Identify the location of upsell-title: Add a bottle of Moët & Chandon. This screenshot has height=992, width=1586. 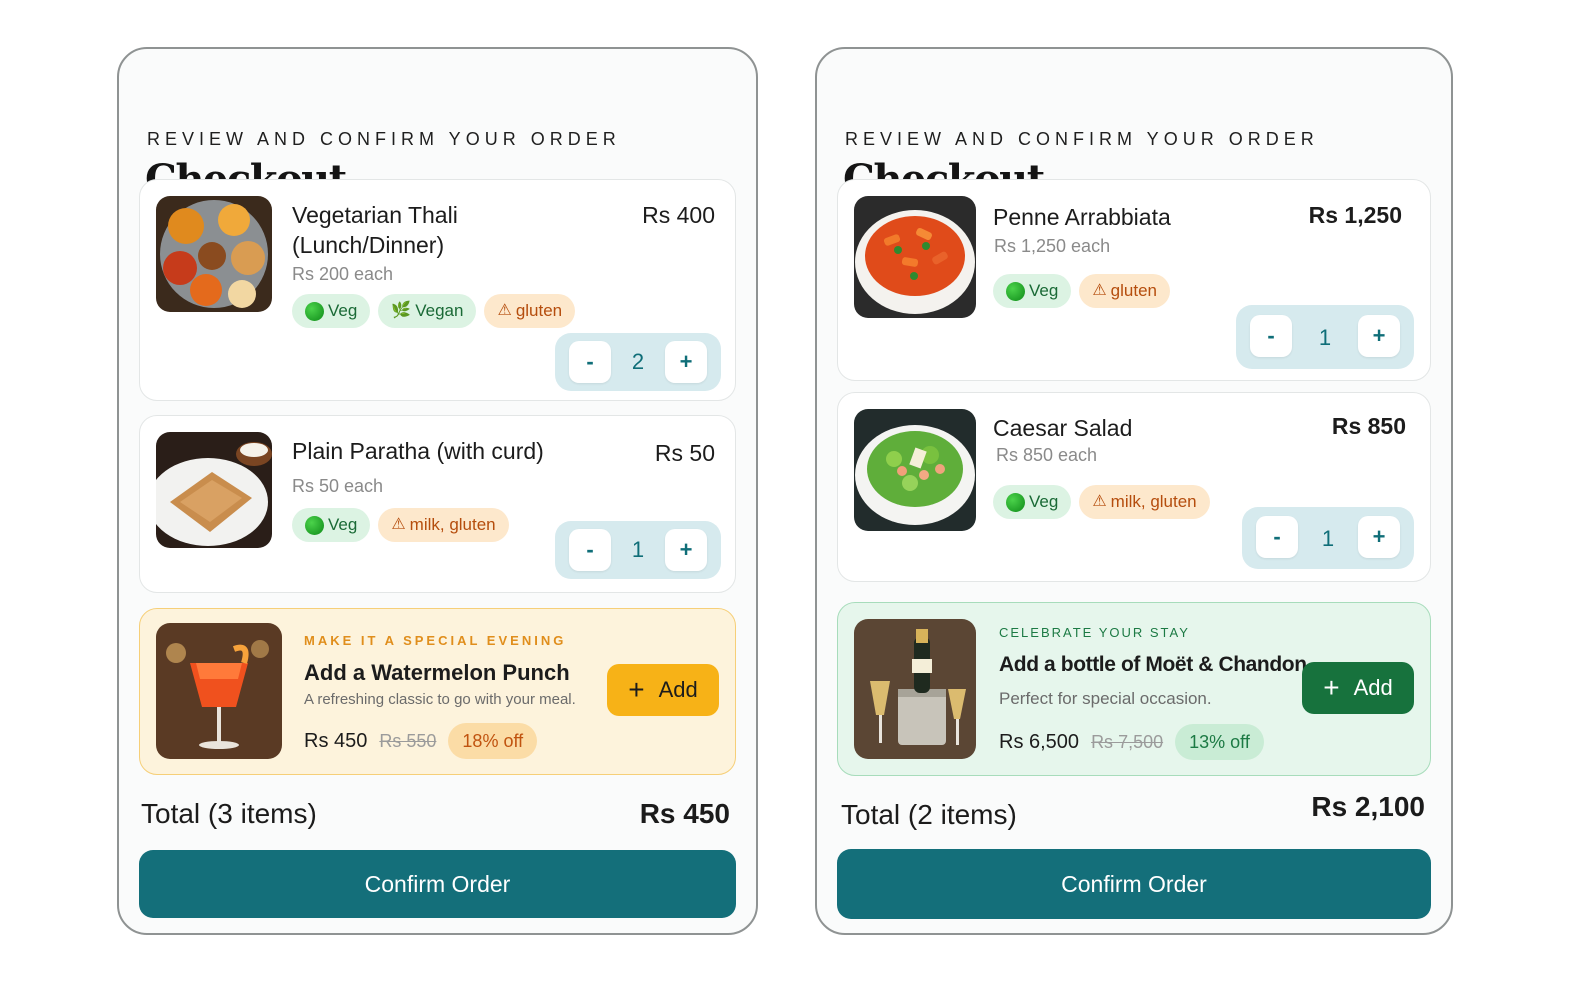
(1153, 664).